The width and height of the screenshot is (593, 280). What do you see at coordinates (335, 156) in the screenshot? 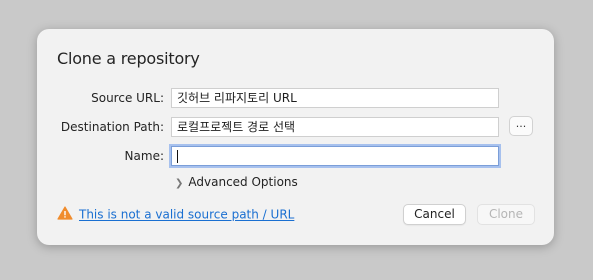
I see `name-field` at bounding box center [335, 156].